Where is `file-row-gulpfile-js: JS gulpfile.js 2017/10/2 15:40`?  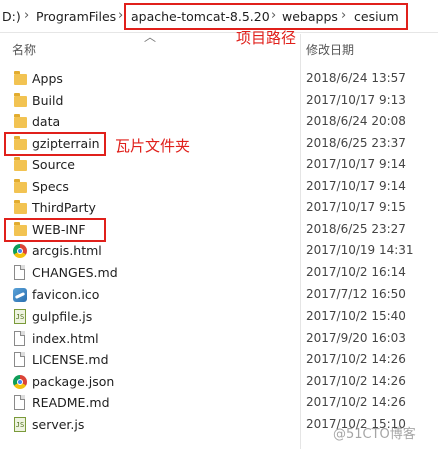 file-row-gulpfile-js: JS gulpfile.js 2017/10/2 15:40 is located at coordinates (219, 316).